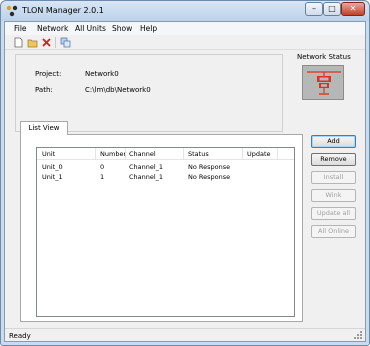 The width and height of the screenshot is (370, 346). Describe the element at coordinates (165, 154) in the screenshot. I see `list-header: Unit Number Channel Status Update` at that location.